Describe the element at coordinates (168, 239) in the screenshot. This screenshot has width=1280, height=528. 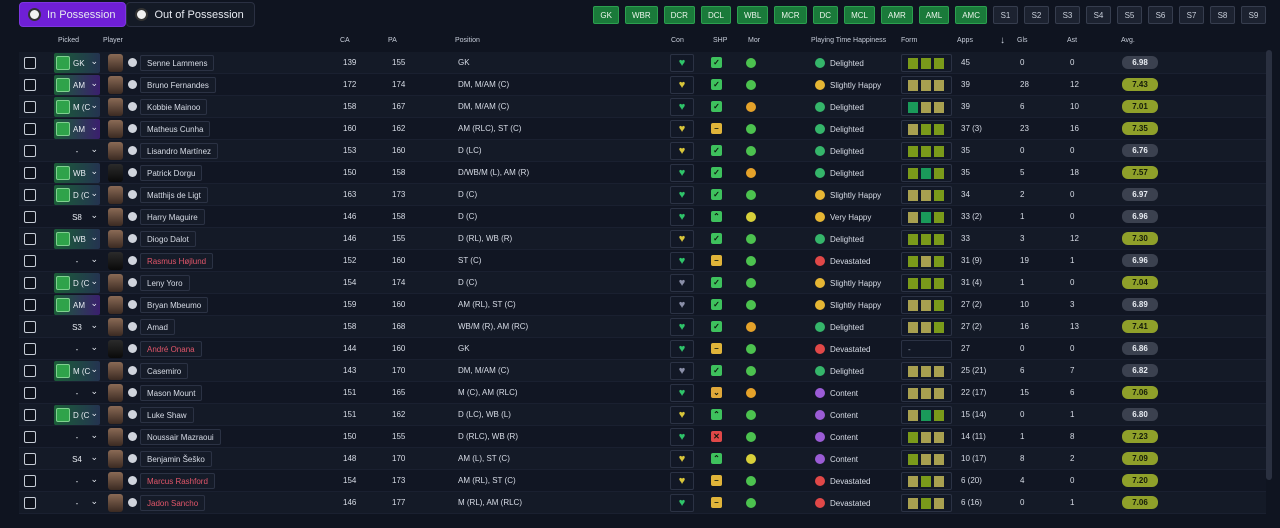
I see `player-name: Diogo Dalot` at that location.